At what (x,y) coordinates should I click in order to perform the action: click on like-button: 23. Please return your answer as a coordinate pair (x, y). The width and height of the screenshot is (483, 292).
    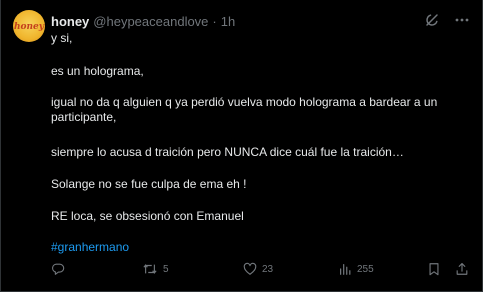
    Looking at the image, I should click on (258, 269).